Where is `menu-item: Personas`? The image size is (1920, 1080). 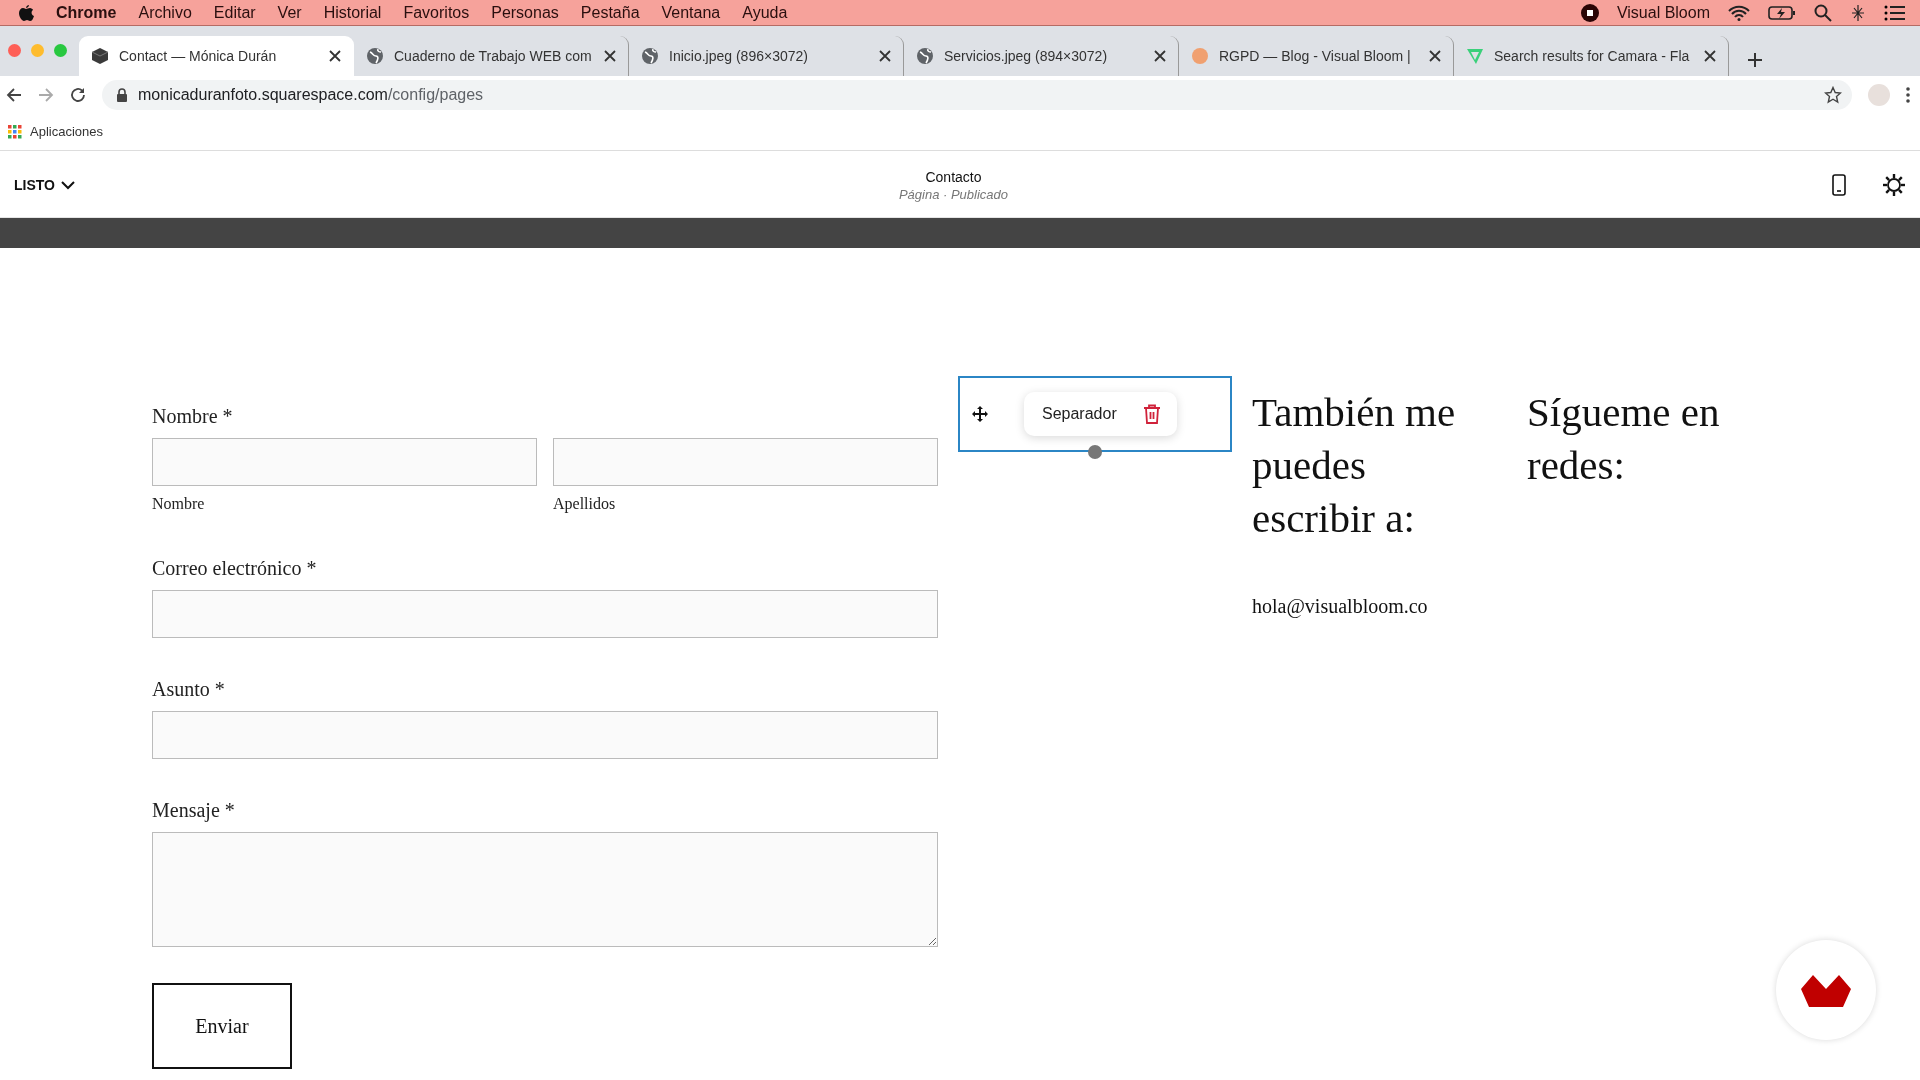
menu-item: Personas is located at coordinates (525, 12).